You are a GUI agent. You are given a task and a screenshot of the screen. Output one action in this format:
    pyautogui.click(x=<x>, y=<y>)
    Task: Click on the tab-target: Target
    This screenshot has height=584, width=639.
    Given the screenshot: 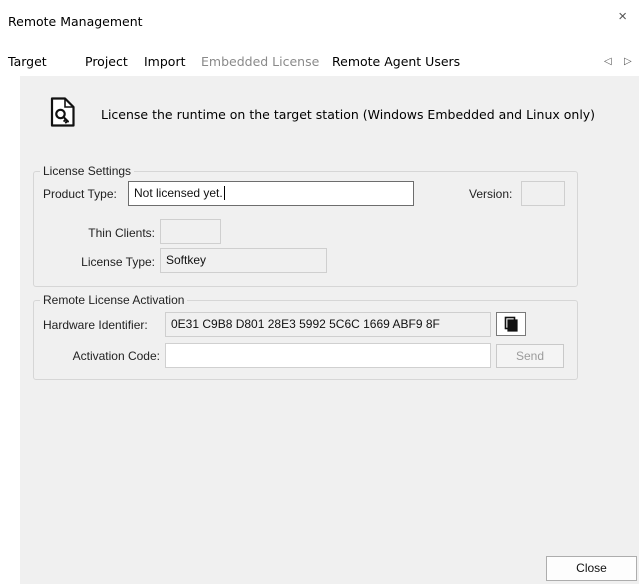 What is the action you would take?
    pyautogui.click(x=27, y=63)
    